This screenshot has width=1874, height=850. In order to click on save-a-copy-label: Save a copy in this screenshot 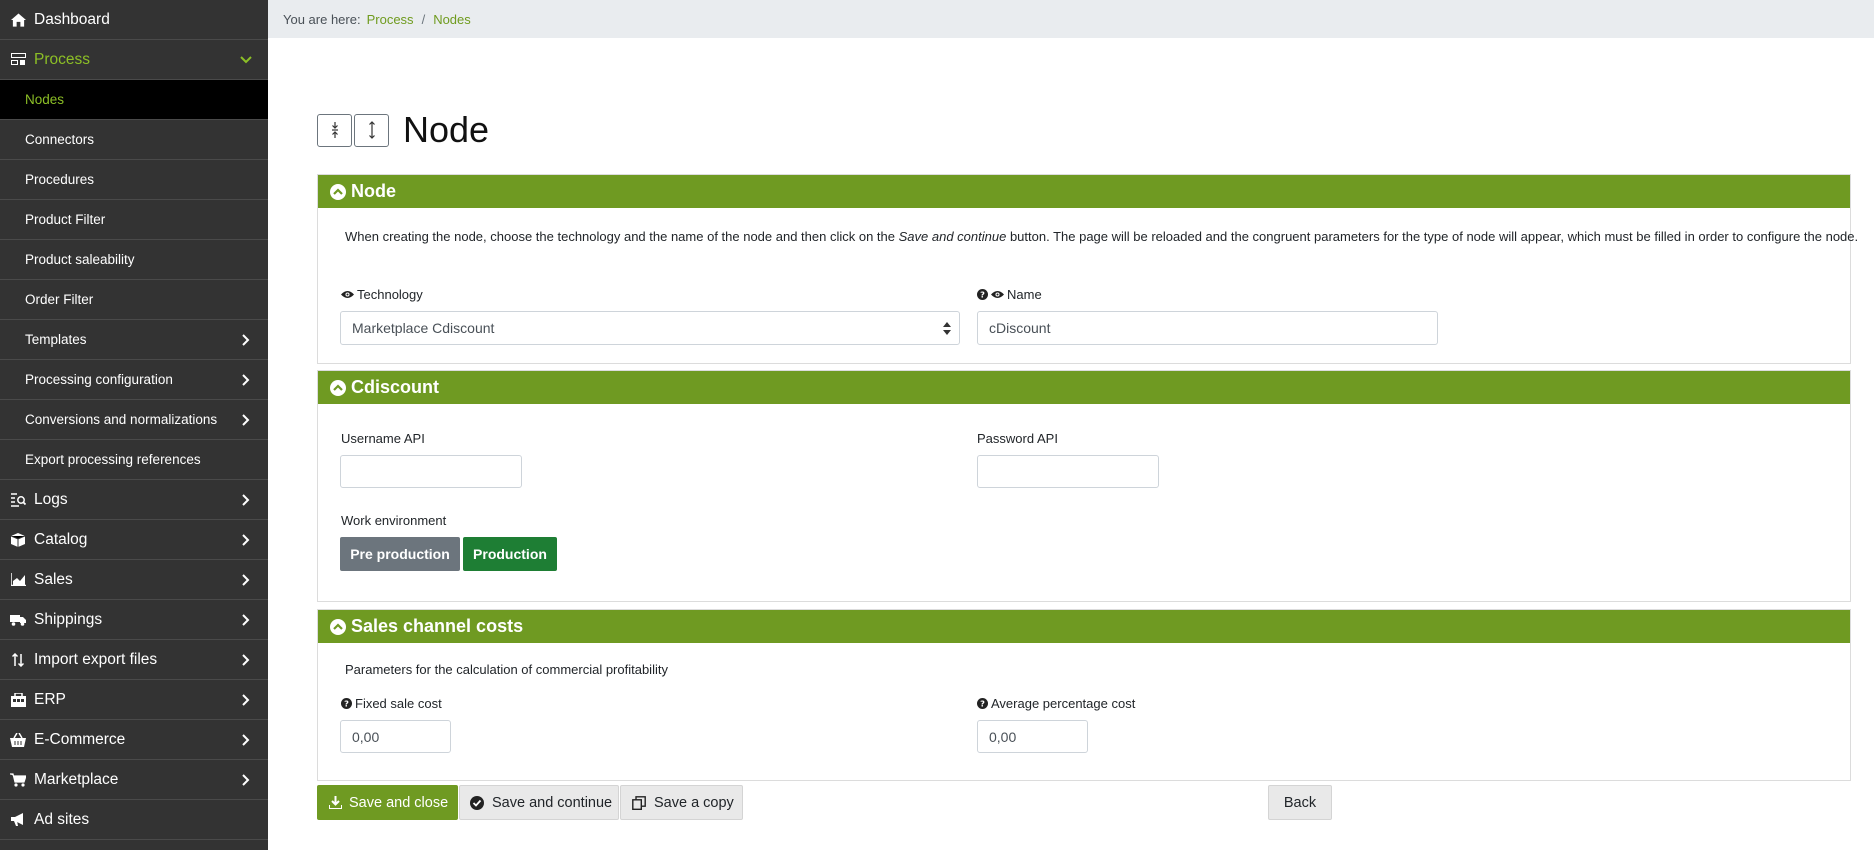, I will do `click(694, 802)`.